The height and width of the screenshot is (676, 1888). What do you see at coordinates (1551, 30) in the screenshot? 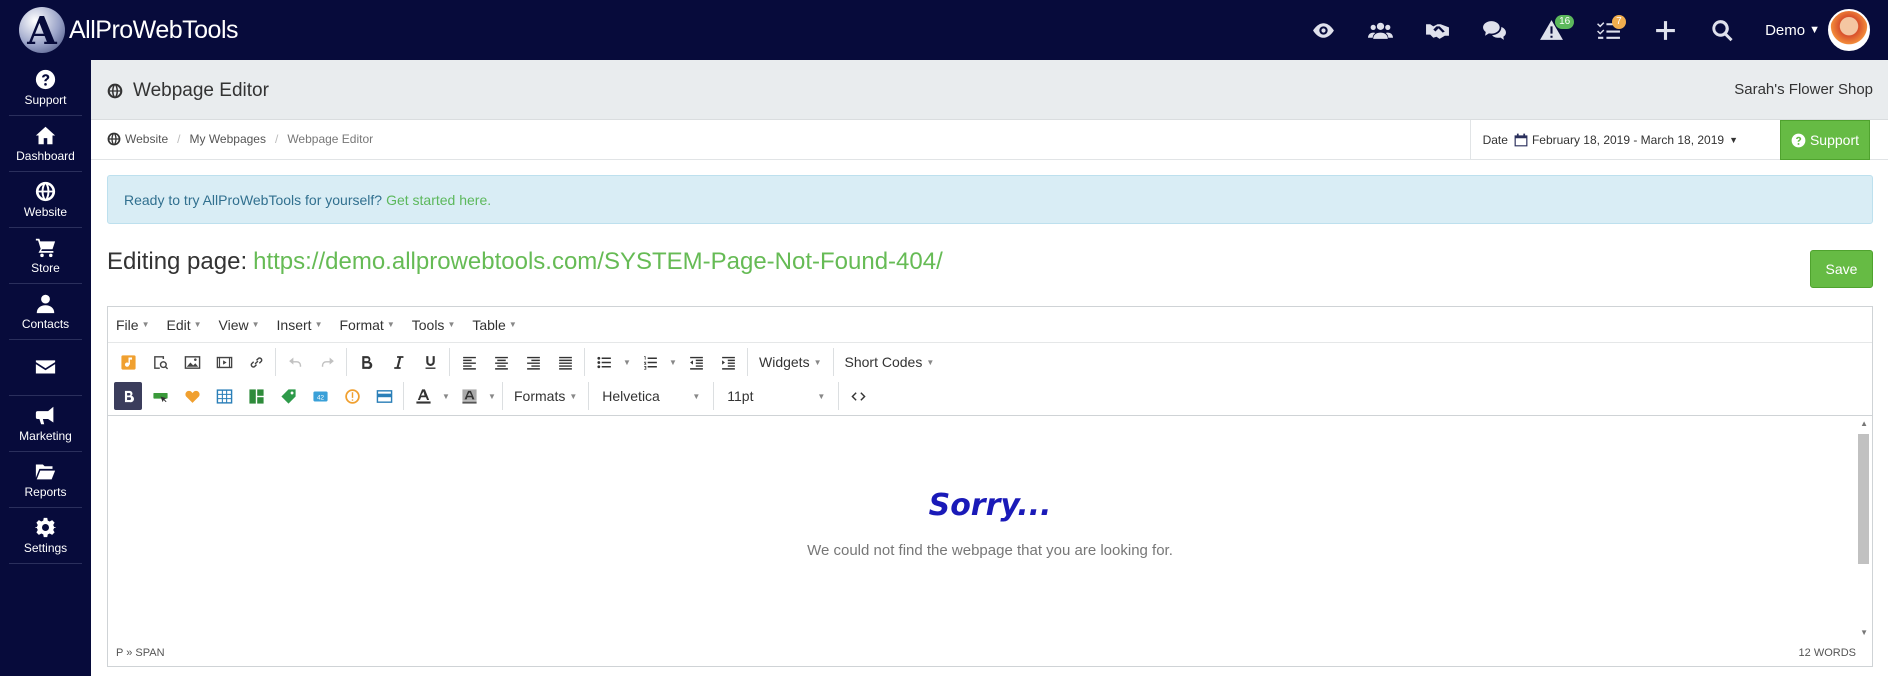
I see `alert-icon: 16` at bounding box center [1551, 30].